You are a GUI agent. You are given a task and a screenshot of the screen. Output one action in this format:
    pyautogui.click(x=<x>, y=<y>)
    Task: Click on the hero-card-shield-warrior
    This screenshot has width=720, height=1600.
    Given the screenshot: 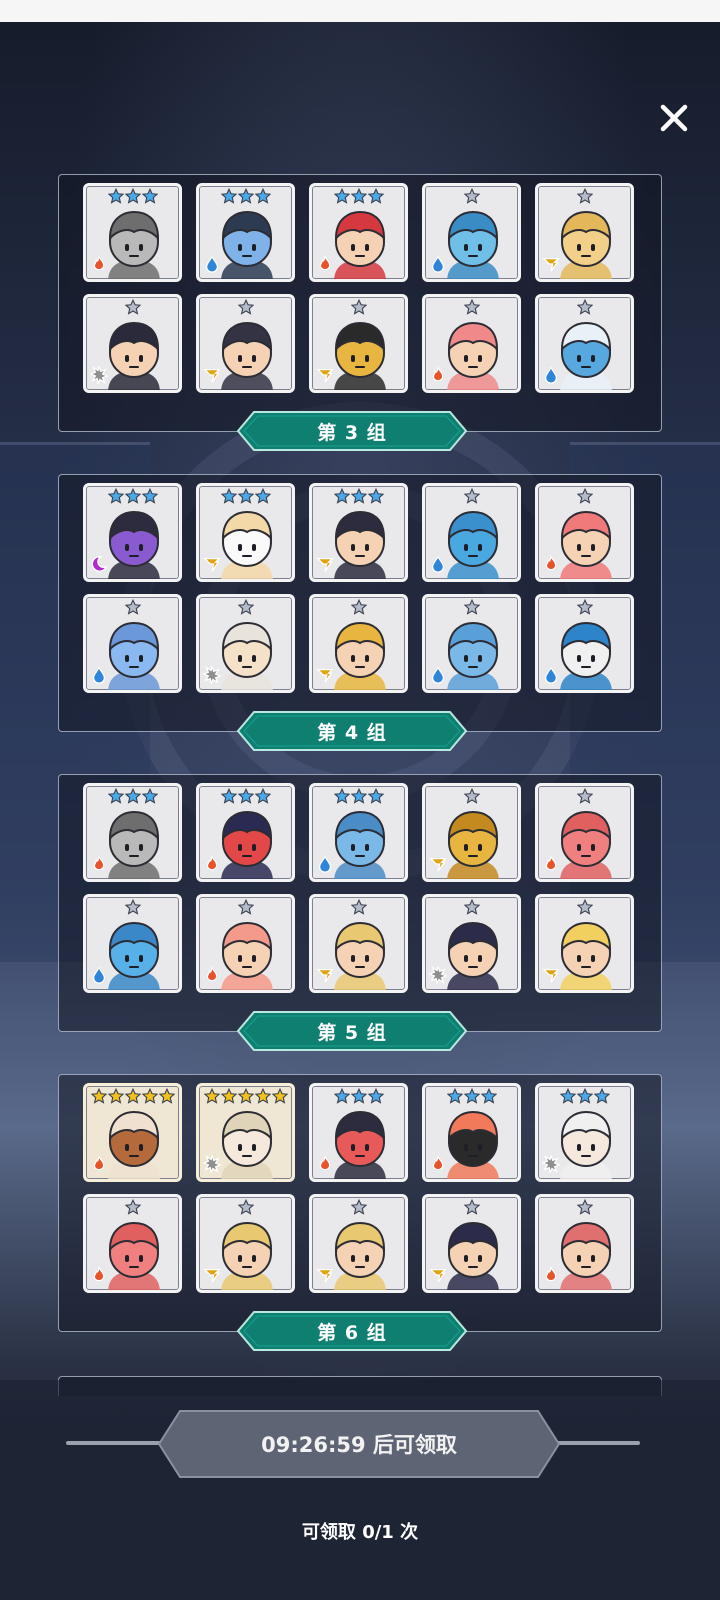 What is the action you would take?
    pyautogui.click(x=245, y=343)
    